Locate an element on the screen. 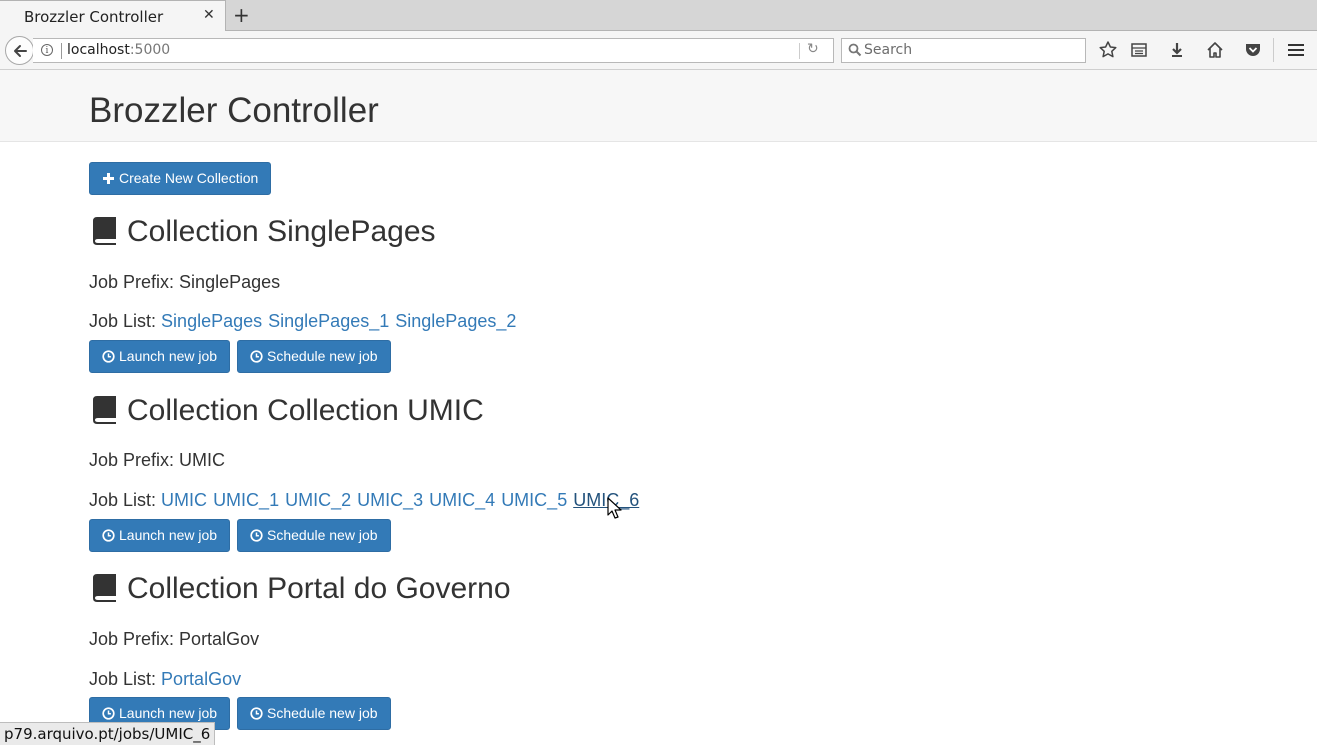 The image size is (1317, 745). collection-title: Collection Collection UMIC is located at coordinates (305, 410).